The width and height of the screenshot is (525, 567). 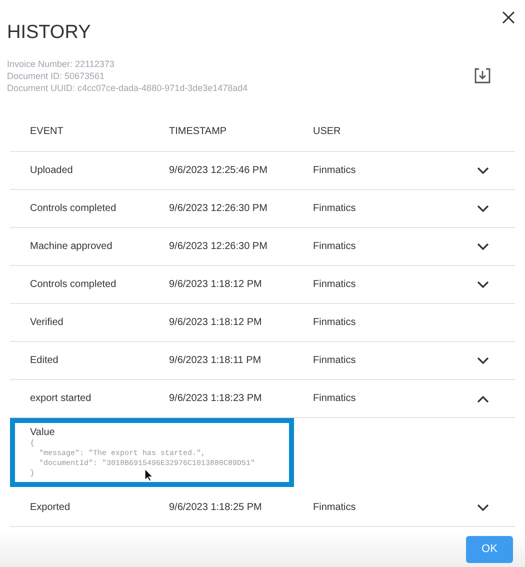 What do you see at coordinates (216, 399) in the screenshot?
I see `timestamp-cell-text: 9/6/2023 1:18:23 PM` at bounding box center [216, 399].